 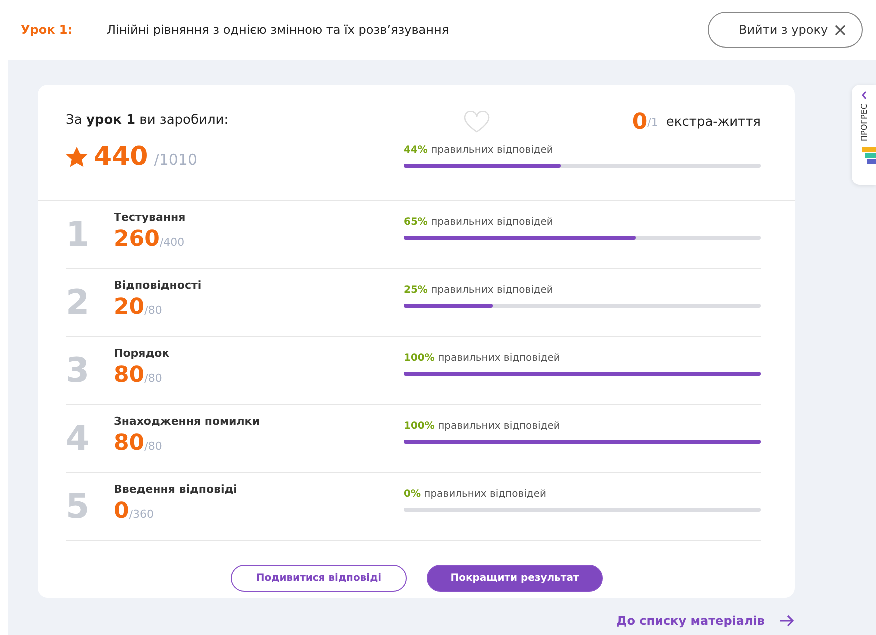 What do you see at coordinates (477, 122) in the screenshot?
I see `heart-icon` at bounding box center [477, 122].